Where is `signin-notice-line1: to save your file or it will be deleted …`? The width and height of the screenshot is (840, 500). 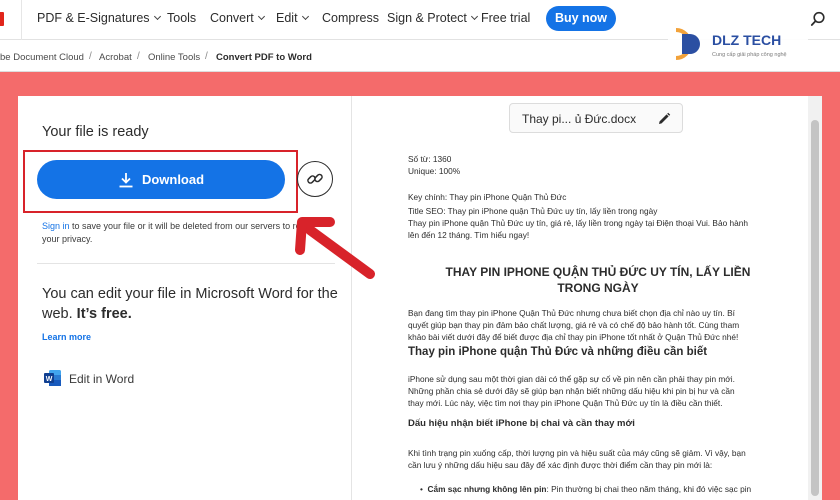
signin-notice-line1: to save your file or it will be deleted … is located at coordinates (190, 226).